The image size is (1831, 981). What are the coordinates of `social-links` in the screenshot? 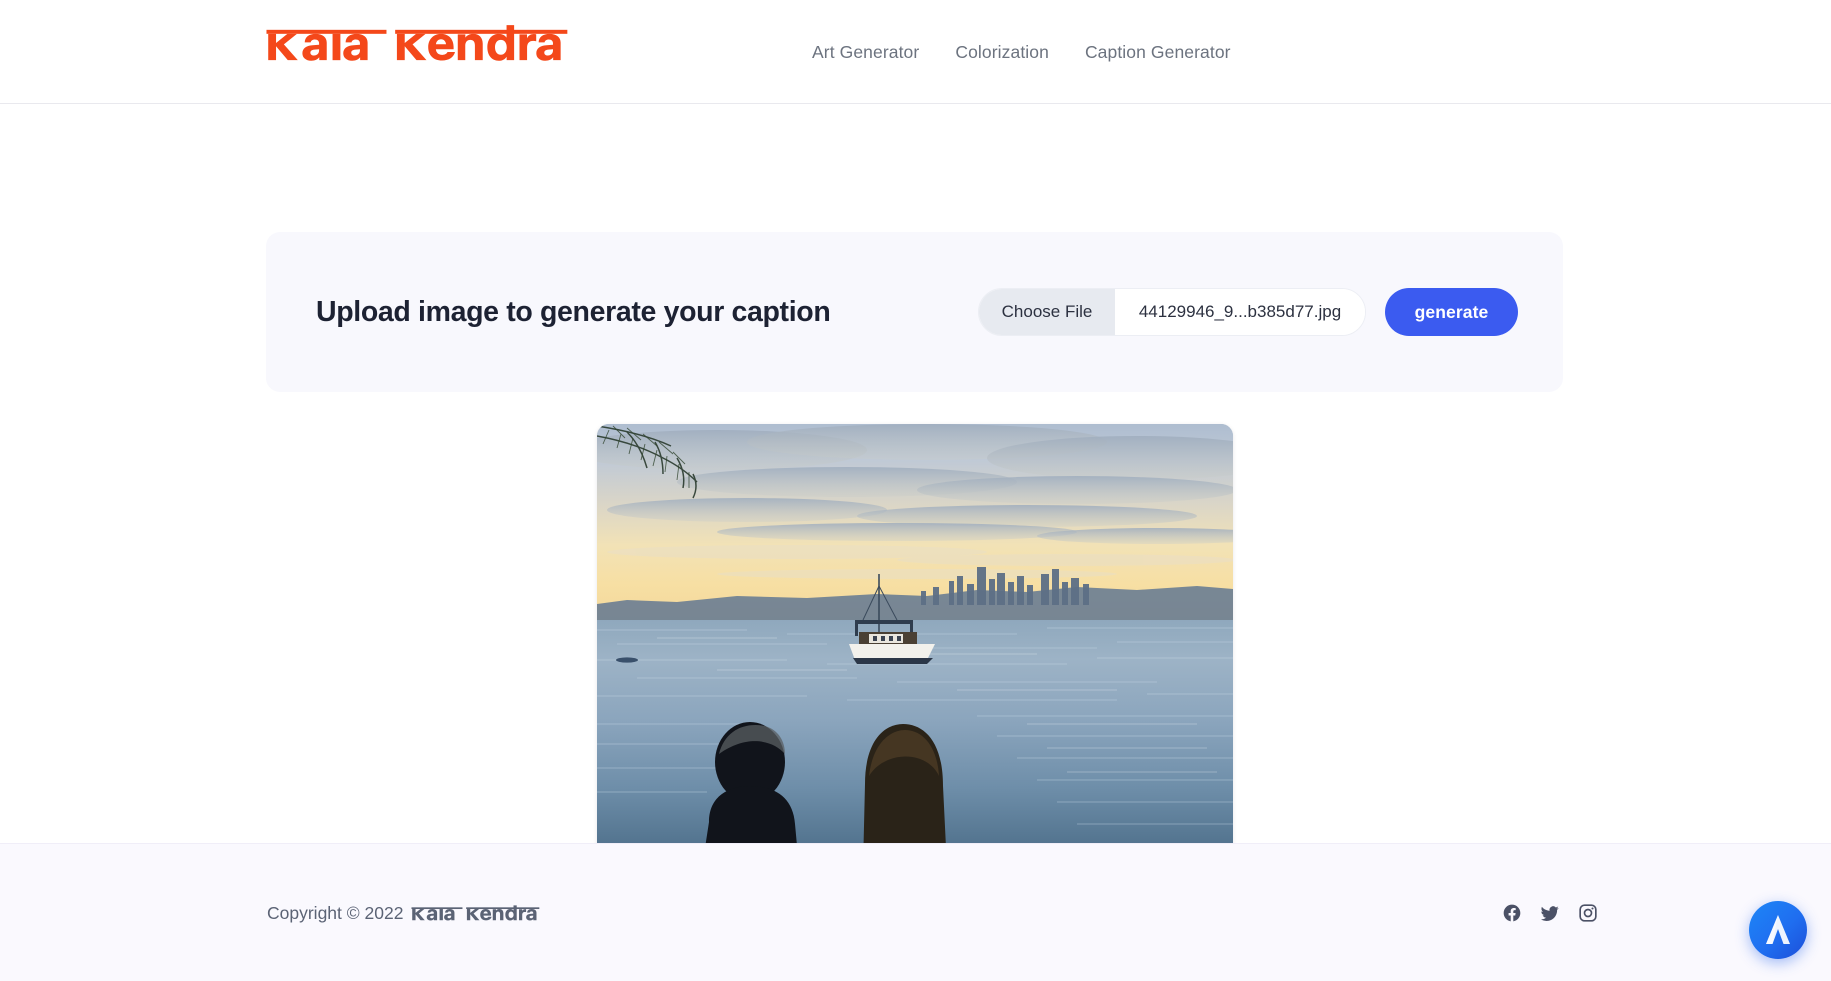 It's located at (1550, 913).